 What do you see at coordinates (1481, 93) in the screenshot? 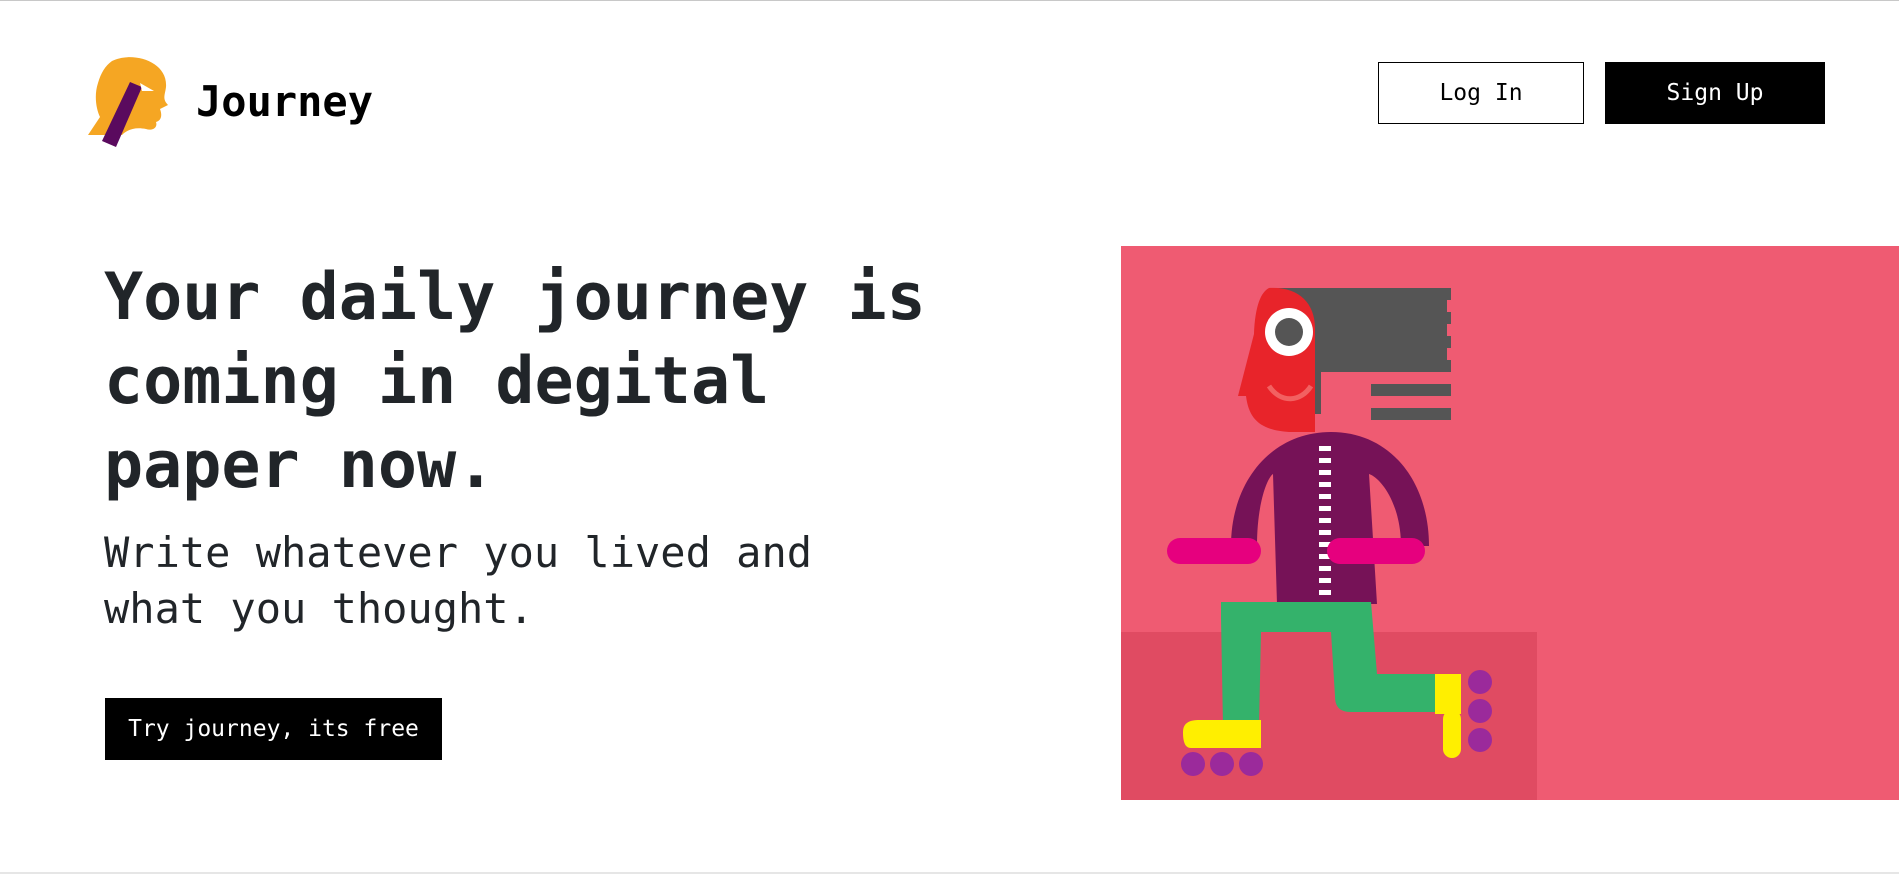
I see `login-button: Log In` at bounding box center [1481, 93].